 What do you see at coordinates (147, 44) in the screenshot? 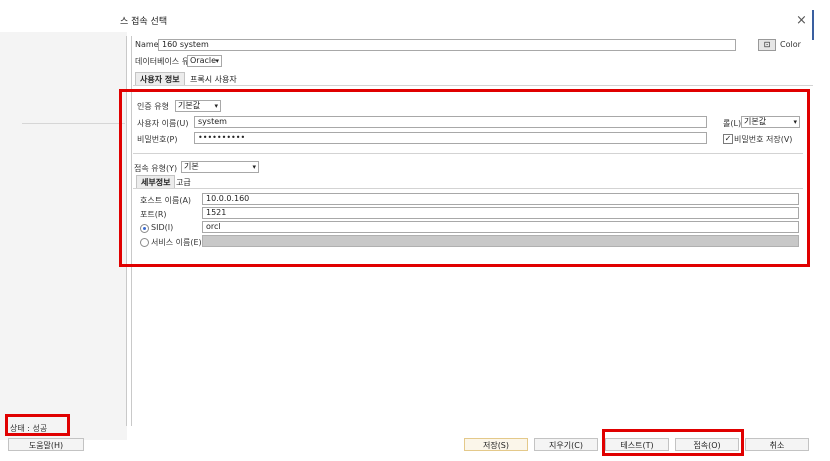
I see `name-label: Name` at bounding box center [147, 44].